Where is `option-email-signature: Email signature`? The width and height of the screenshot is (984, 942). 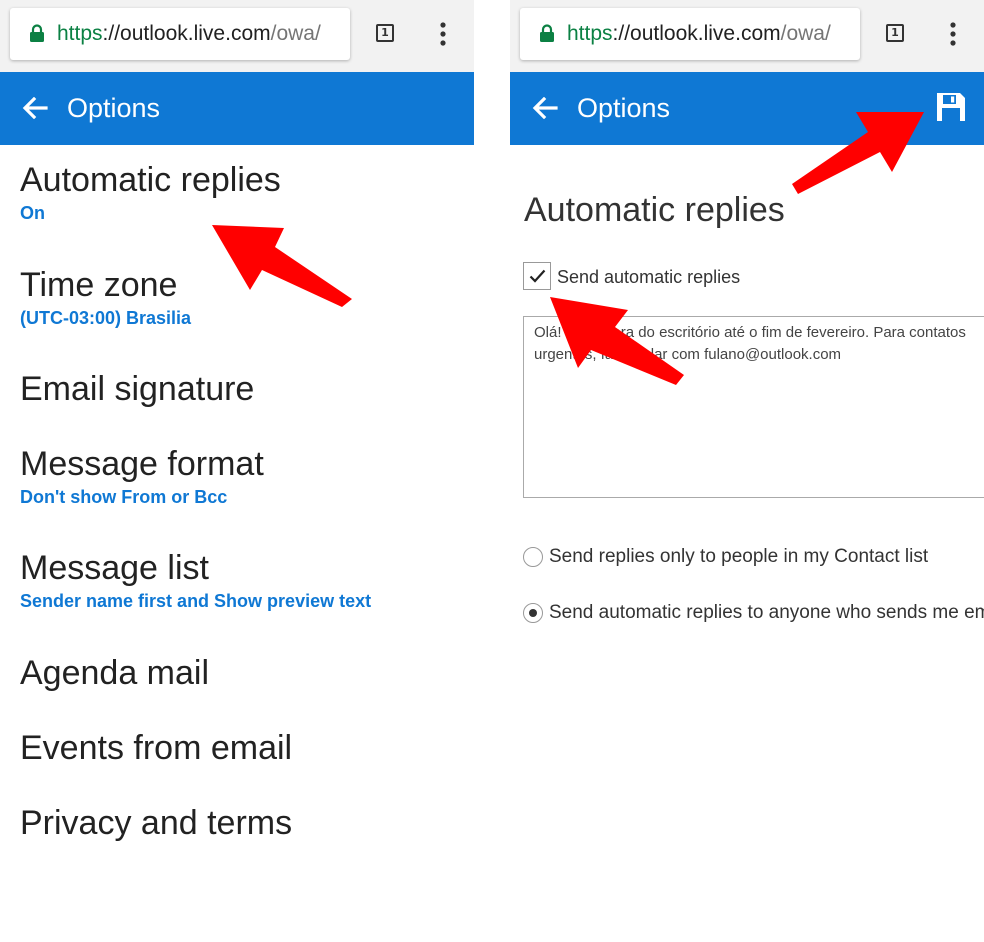 option-email-signature: Email signature is located at coordinates (137, 389).